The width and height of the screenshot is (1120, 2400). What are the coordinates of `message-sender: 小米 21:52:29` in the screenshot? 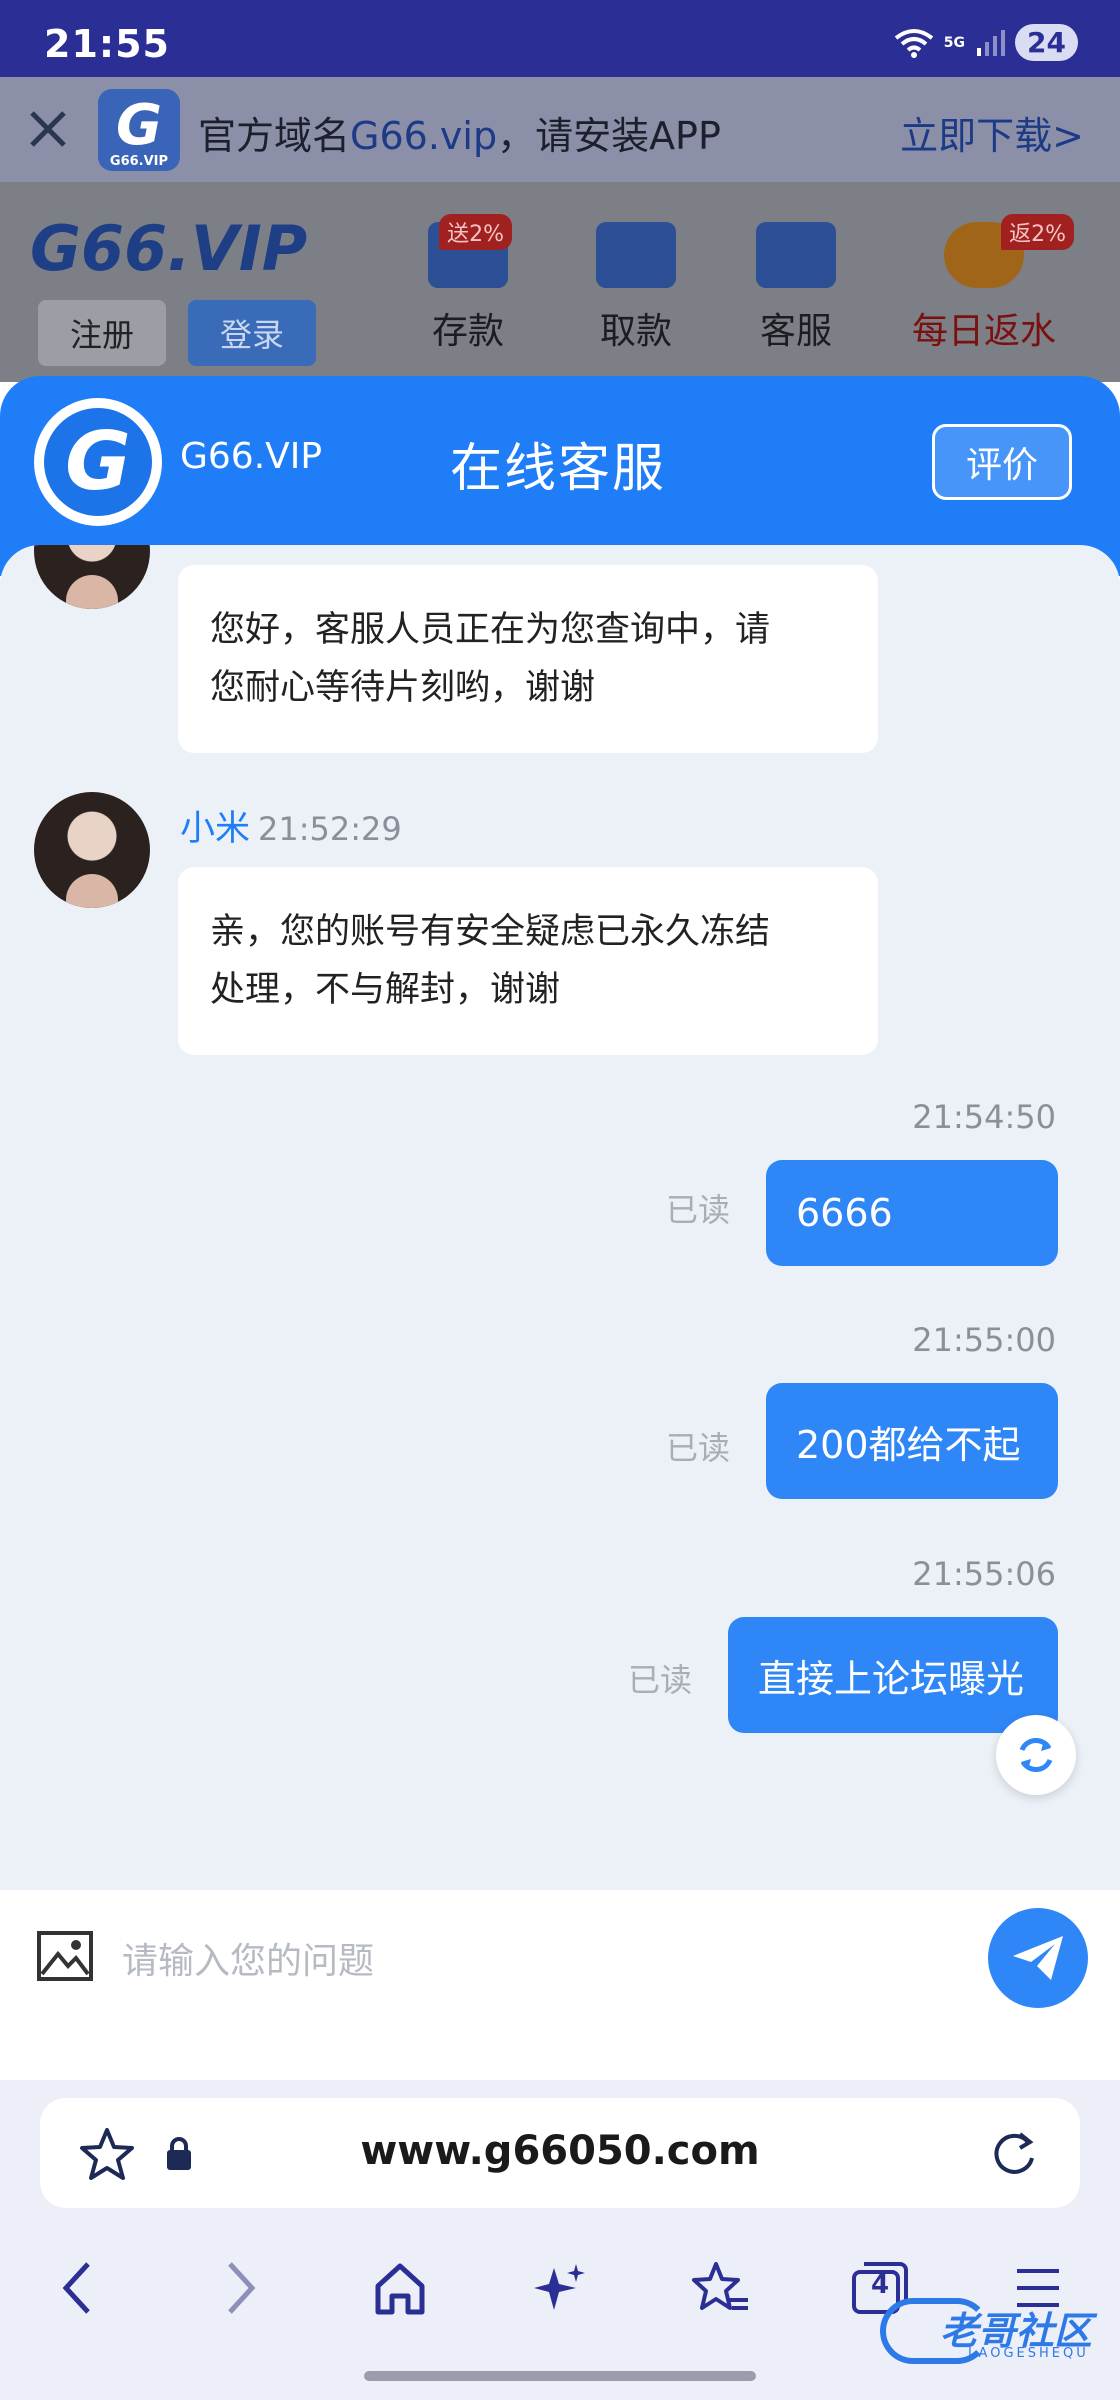 It's located at (291, 825).